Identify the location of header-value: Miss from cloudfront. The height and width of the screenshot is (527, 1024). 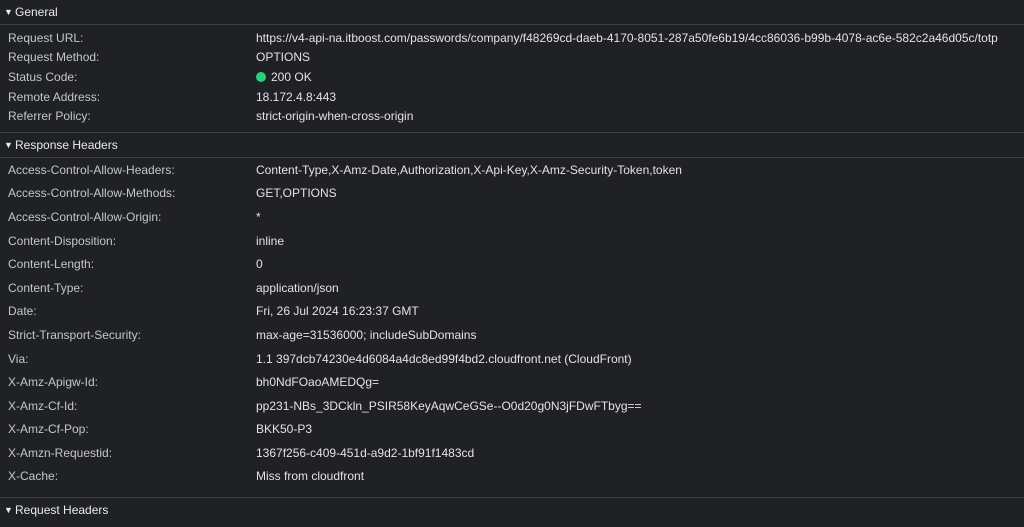
(310, 476).